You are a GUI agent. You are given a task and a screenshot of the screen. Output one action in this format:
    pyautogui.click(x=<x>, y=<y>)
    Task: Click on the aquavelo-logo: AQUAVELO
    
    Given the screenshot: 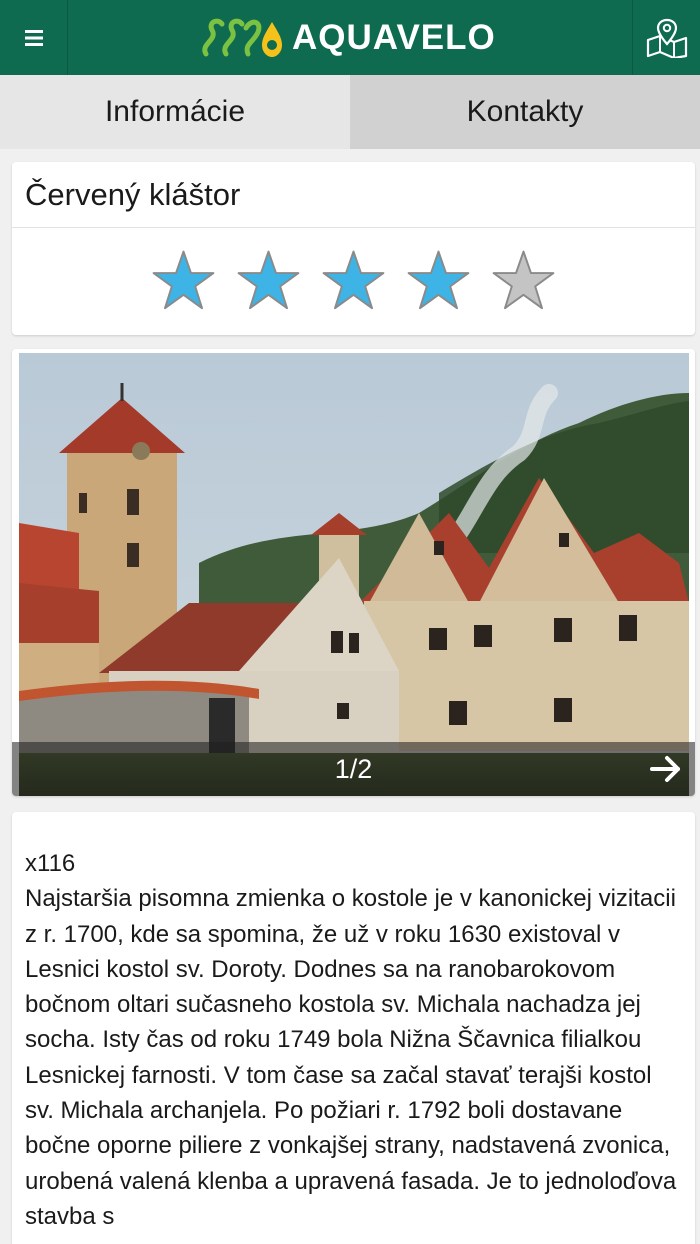 What is the action you would take?
    pyautogui.click(x=348, y=38)
    